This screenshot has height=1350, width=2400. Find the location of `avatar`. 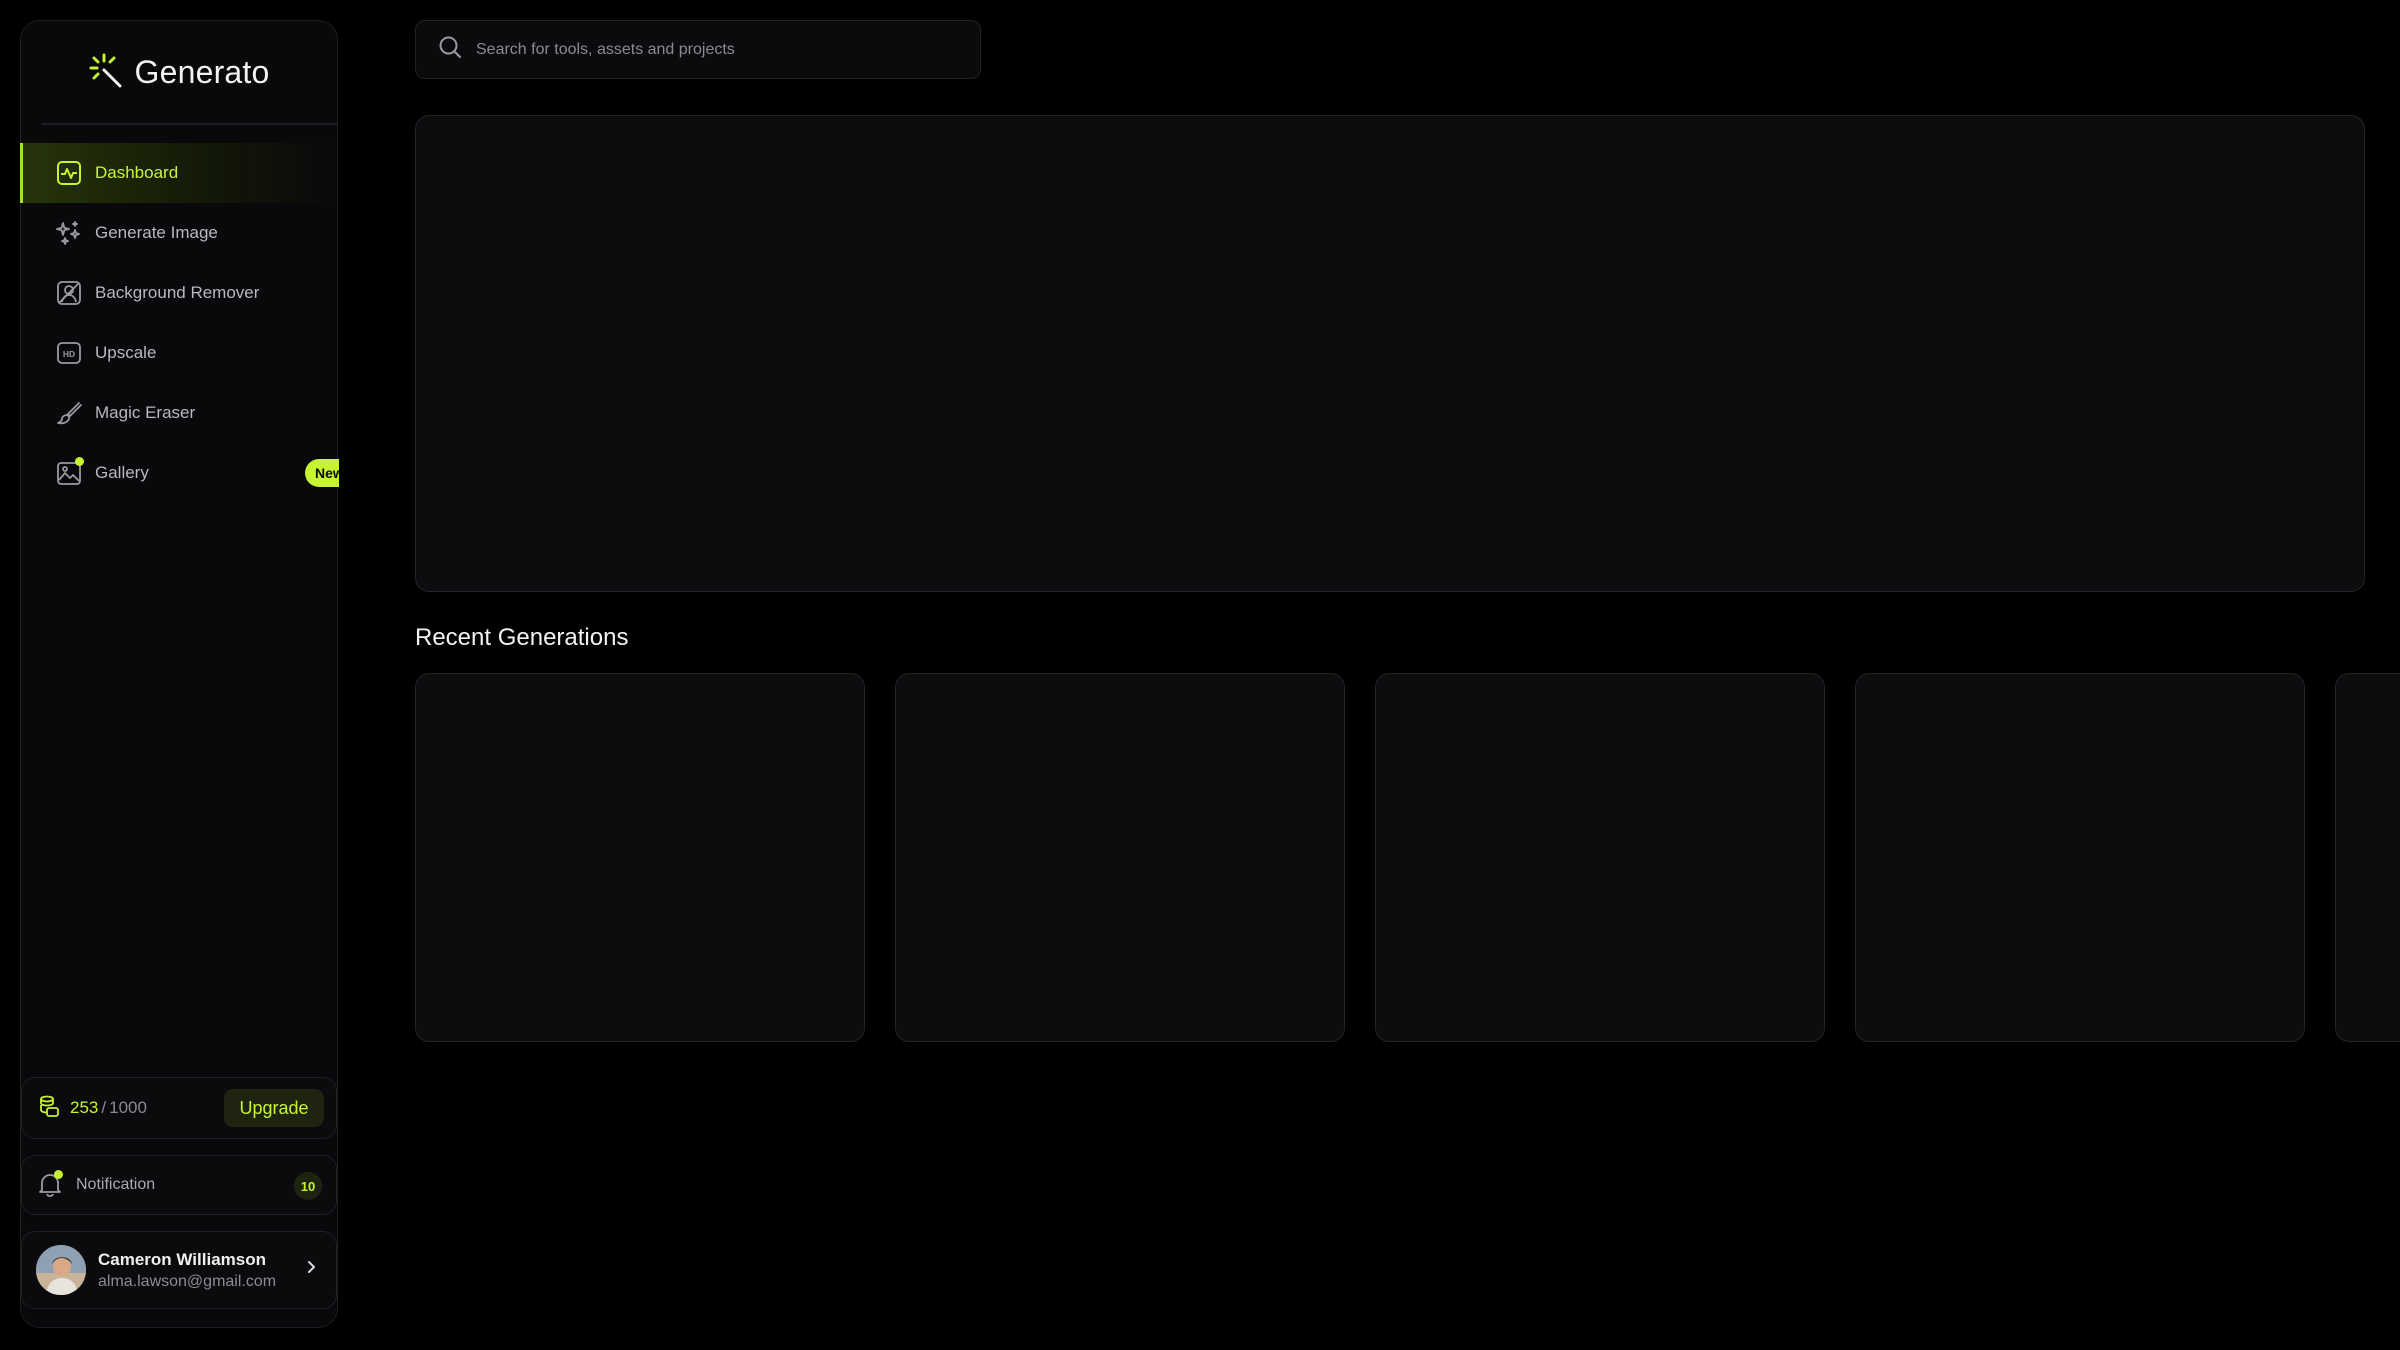

avatar is located at coordinates (61, 1270).